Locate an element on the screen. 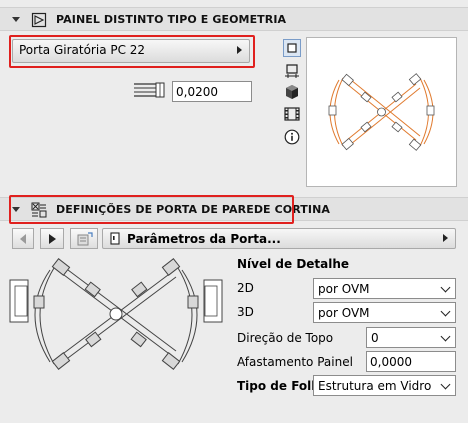 This screenshot has width=468, height=423. revolving-door-plan-preview is located at coordinates (381, 112).